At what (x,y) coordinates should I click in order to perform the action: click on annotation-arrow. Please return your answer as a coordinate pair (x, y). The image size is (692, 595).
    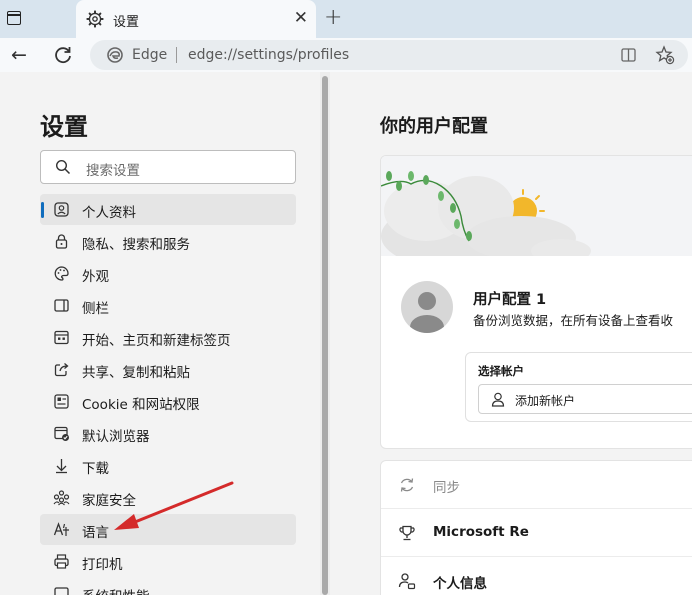
    Looking at the image, I should click on (174, 505).